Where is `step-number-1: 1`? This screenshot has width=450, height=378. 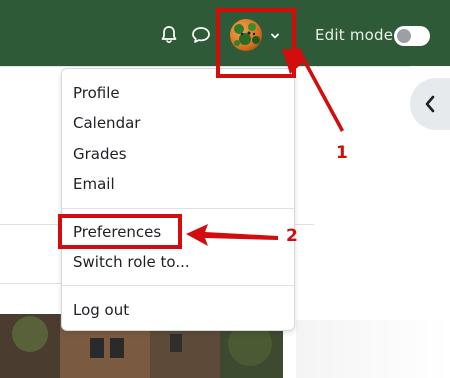
step-number-1: 1 is located at coordinates (342, 153).